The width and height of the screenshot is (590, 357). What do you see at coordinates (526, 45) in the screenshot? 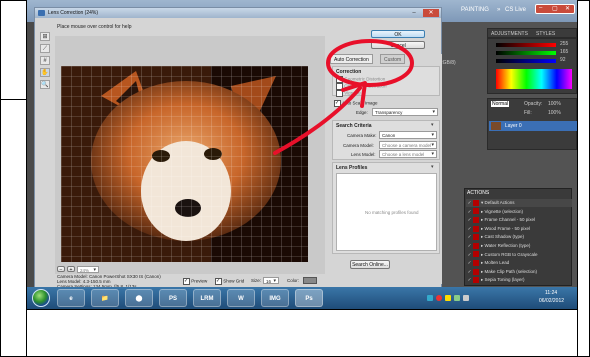
I see `red-slider` at bounding box center [526, 45].